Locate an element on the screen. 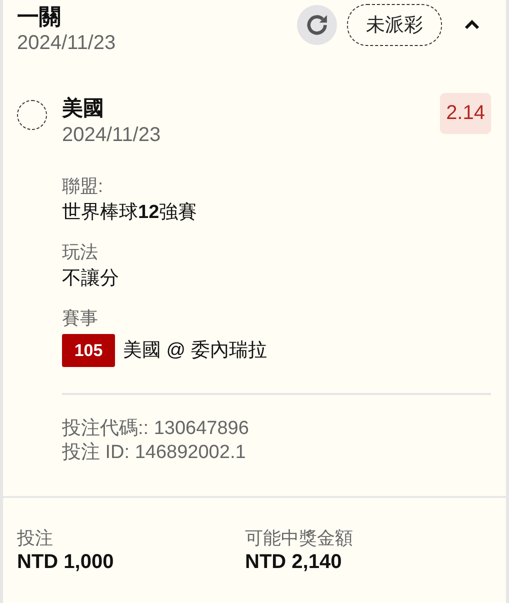 The width and height of the screenshot is (509, 603). caret-icon is located at coordinates (472, 25).